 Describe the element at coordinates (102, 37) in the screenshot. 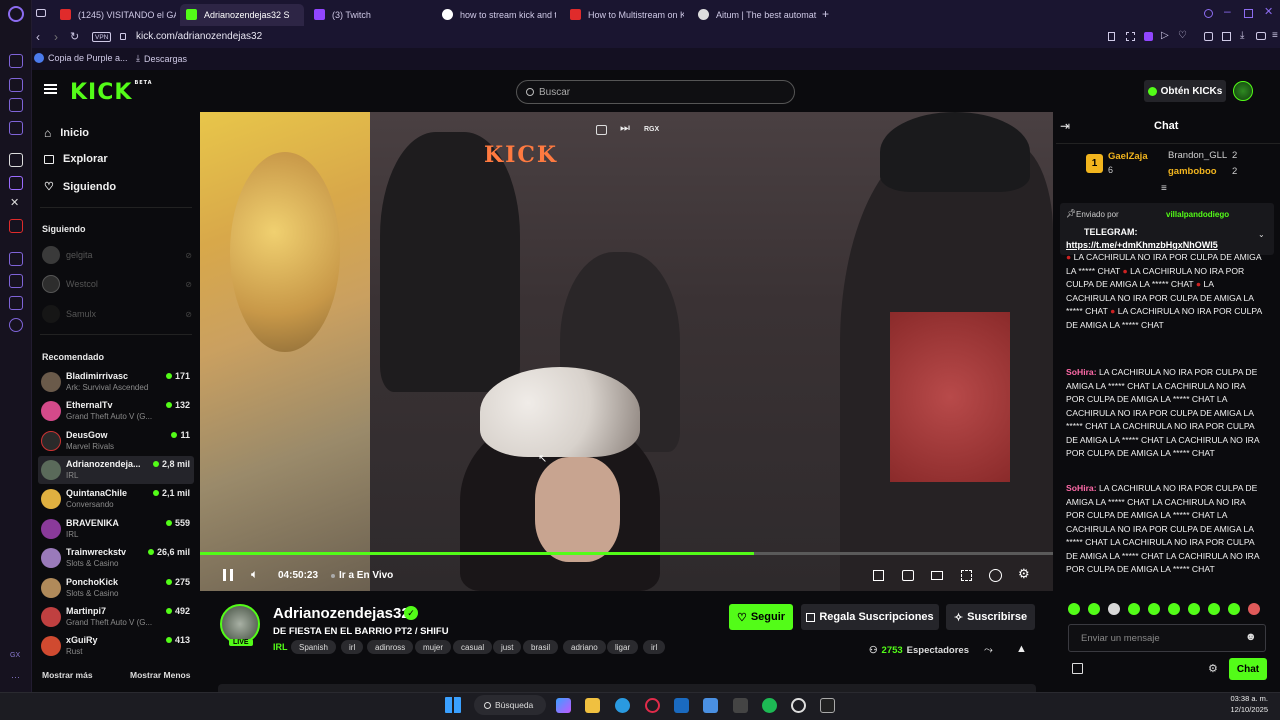

I see `vpn-badge: VPN` at that location.